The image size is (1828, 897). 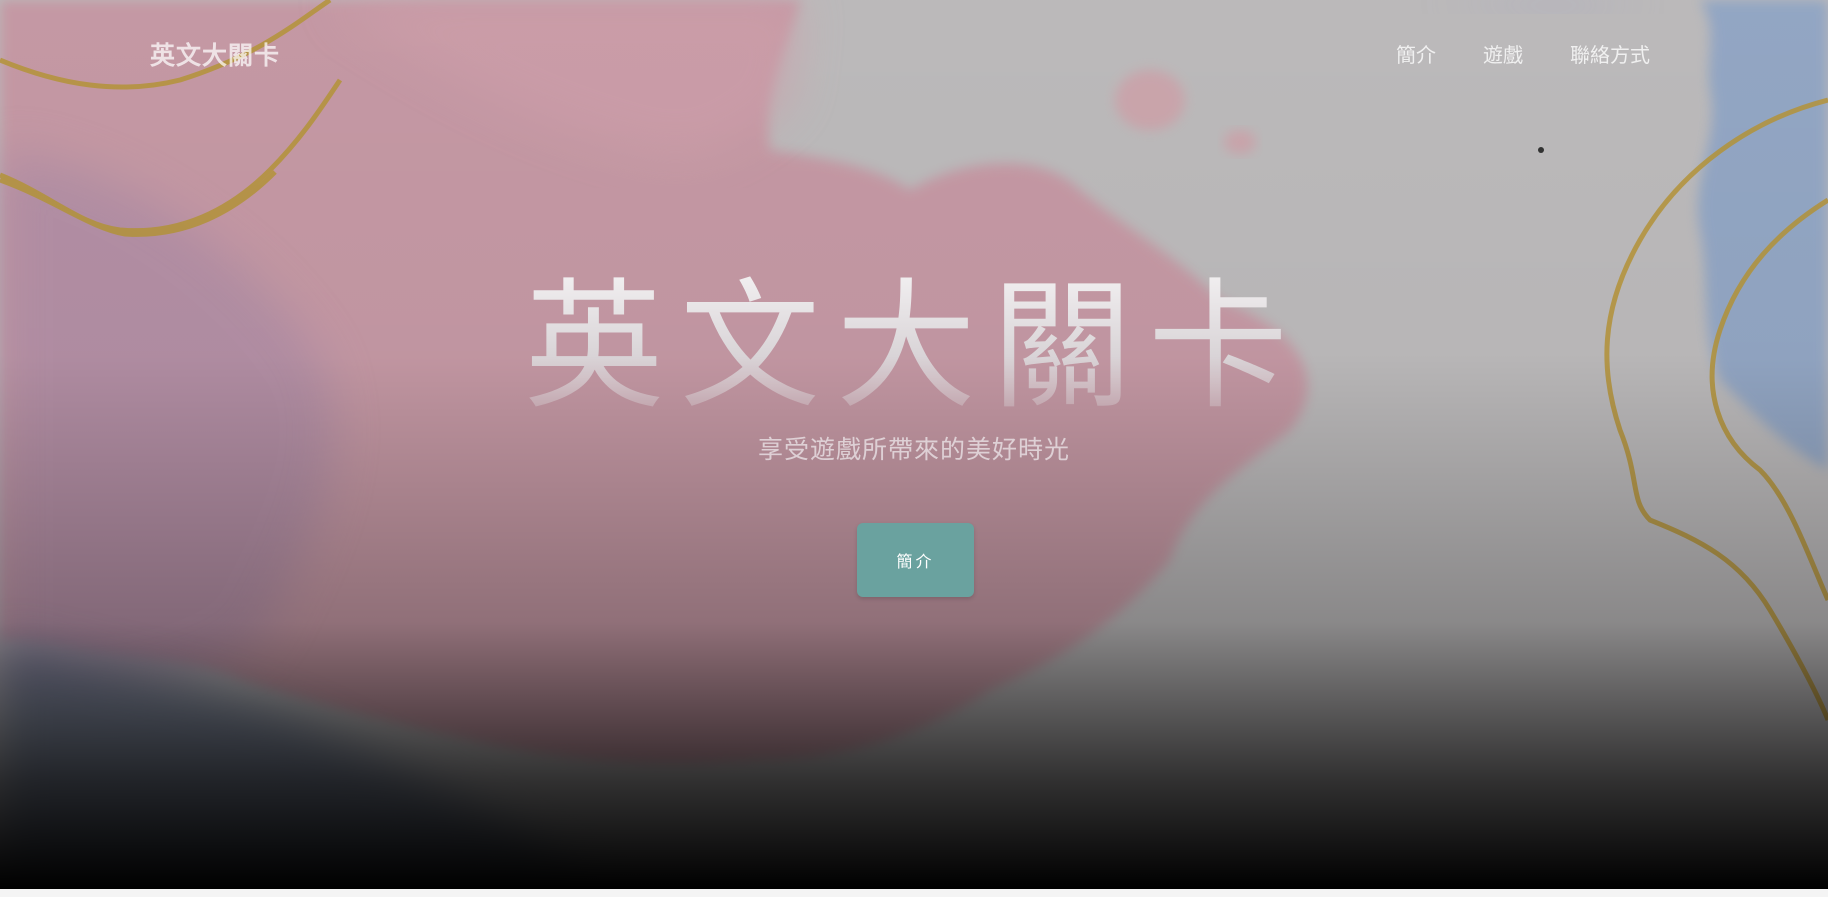 I want to click on nav-item-games: 遊戲, so click(x=1503, y=53).